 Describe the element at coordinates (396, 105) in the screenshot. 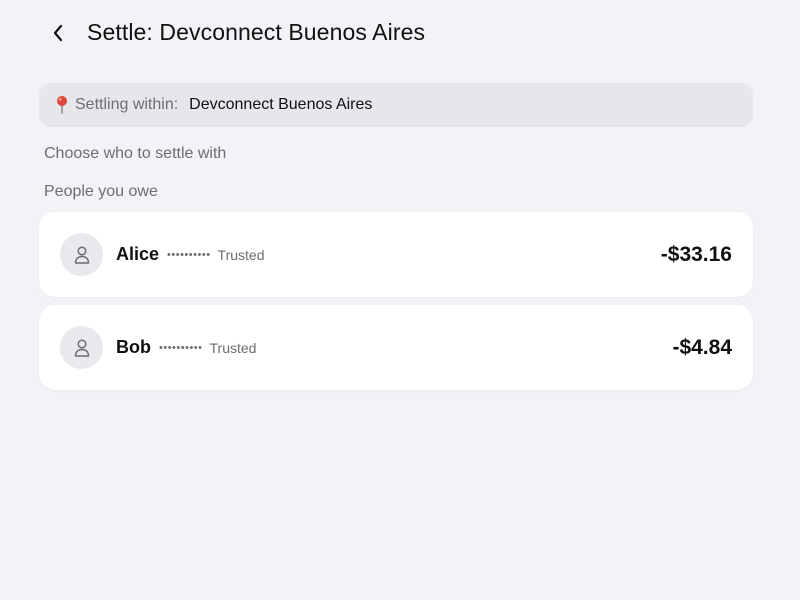

I see `context-banner: Settling within: Devconnect Buenos Aires` at that location.